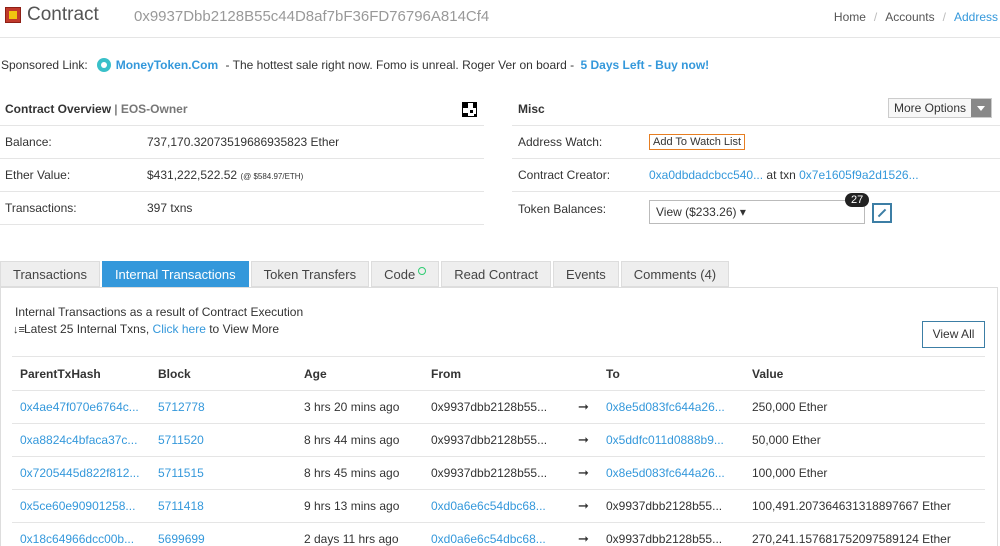  Describe the element at coordinates (179, 329) in the screenshot. I see `click-here-link: Click here` at that location.